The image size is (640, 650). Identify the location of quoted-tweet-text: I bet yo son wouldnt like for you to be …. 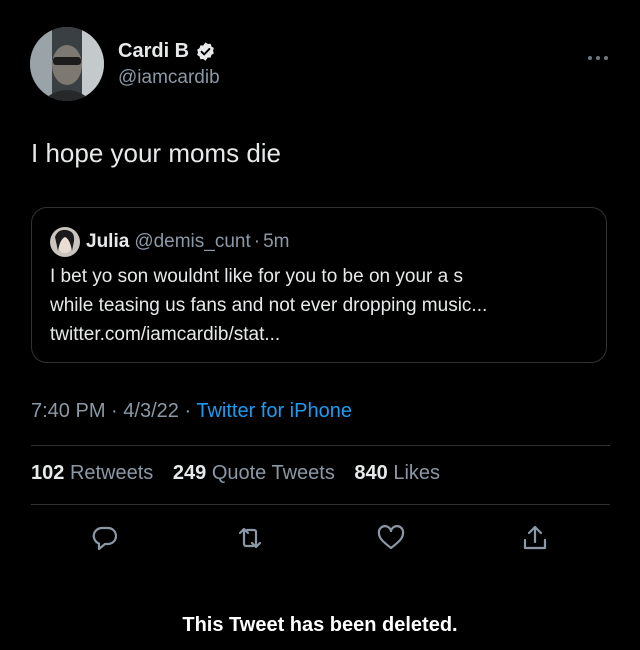
(325, 305).